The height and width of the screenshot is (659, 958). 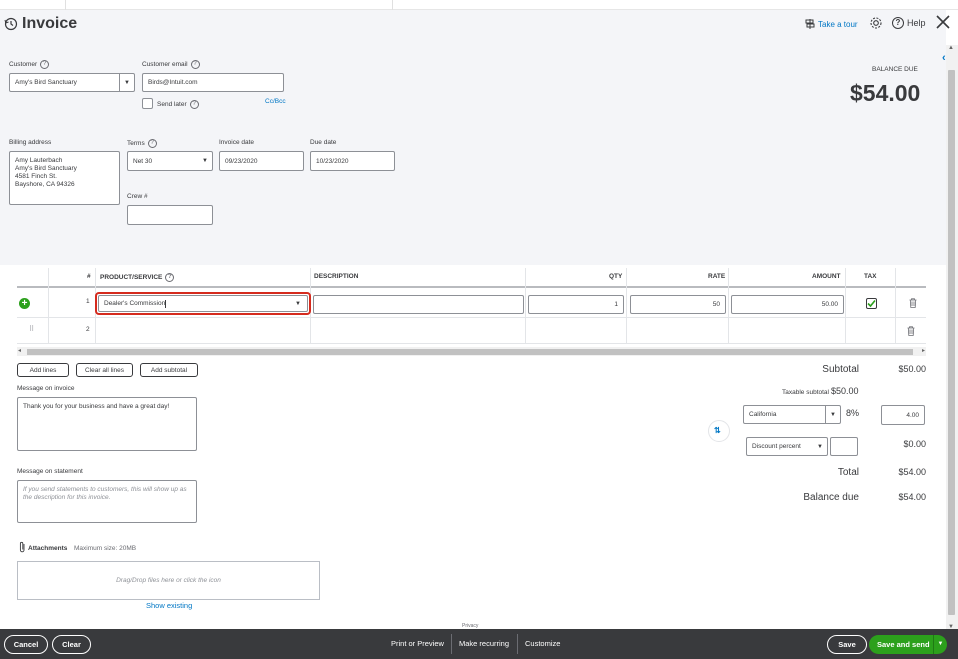 I want to click on scroll-up-icon: ▲, so click(x=951, y=48).